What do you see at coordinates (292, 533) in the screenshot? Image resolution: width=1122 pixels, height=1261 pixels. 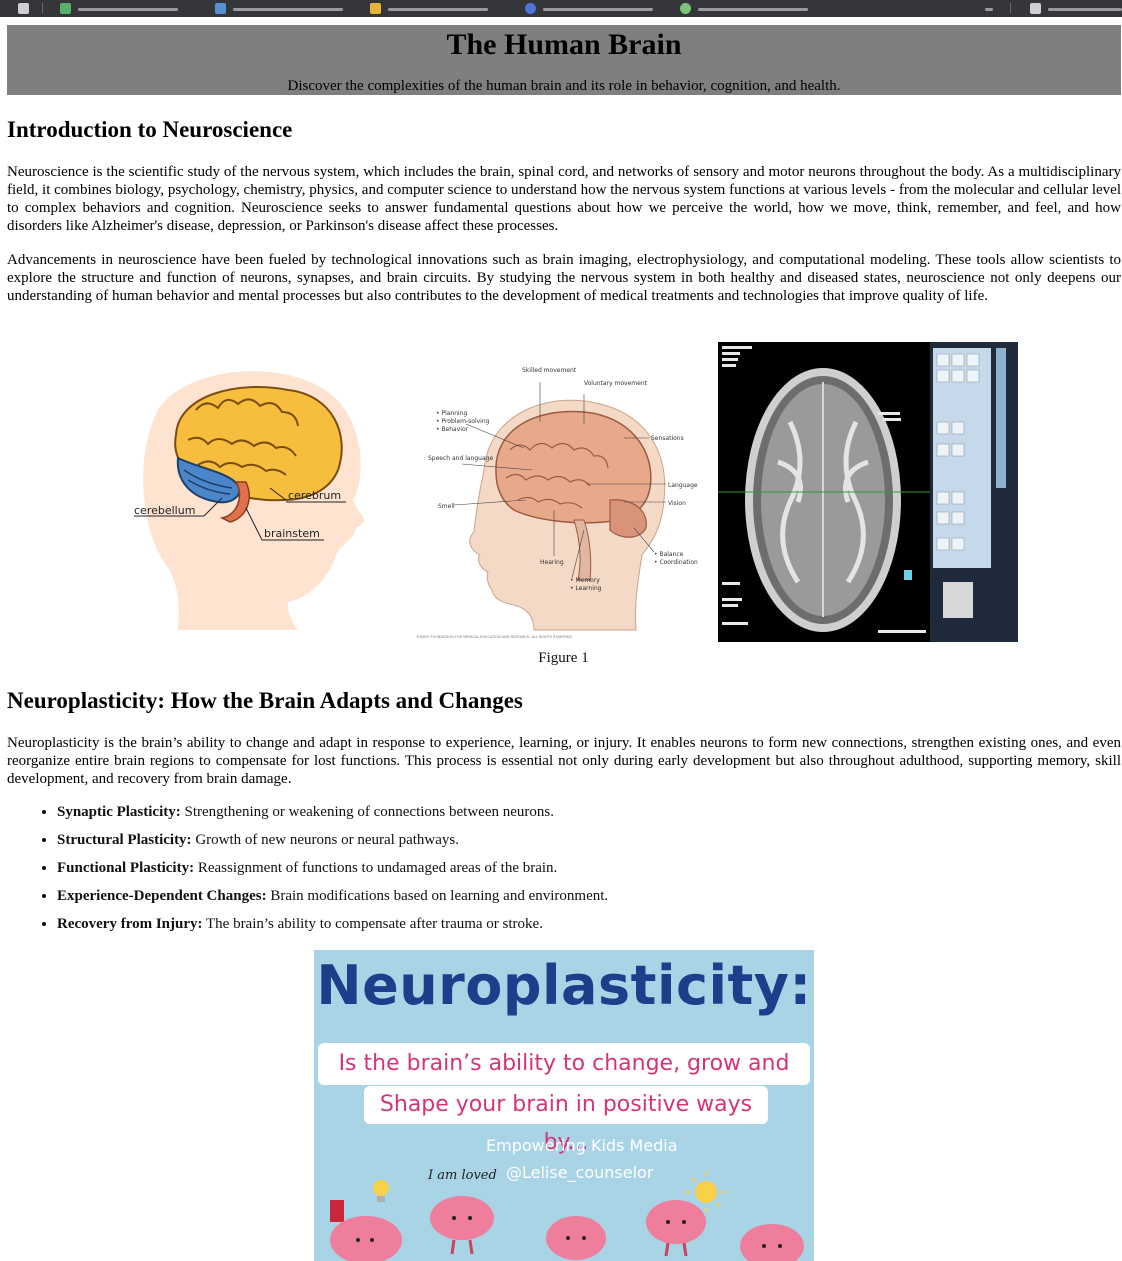 I see `label-brainstem: brainstem` at bounding box center [292, 533].